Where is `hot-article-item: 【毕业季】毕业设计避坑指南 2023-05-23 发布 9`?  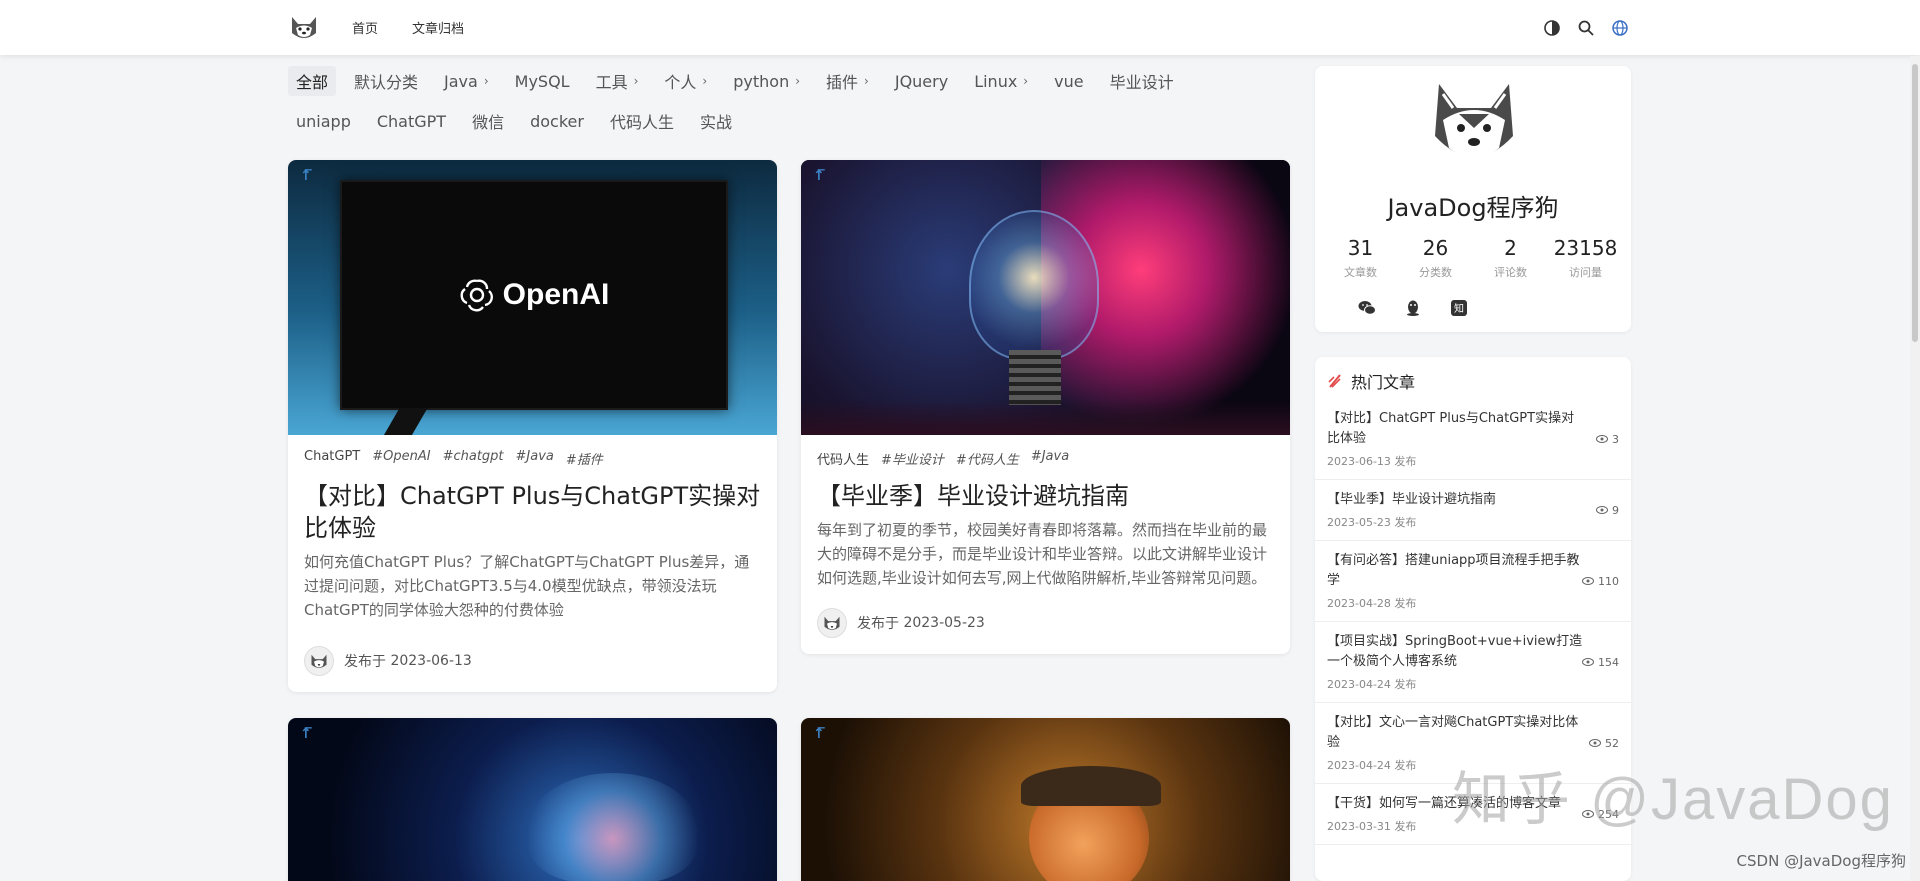
hot-article-item: 【毕业季】毕业设计避坑指南 2023-05-23 发布 9 is located at coordinates (1473, 510).